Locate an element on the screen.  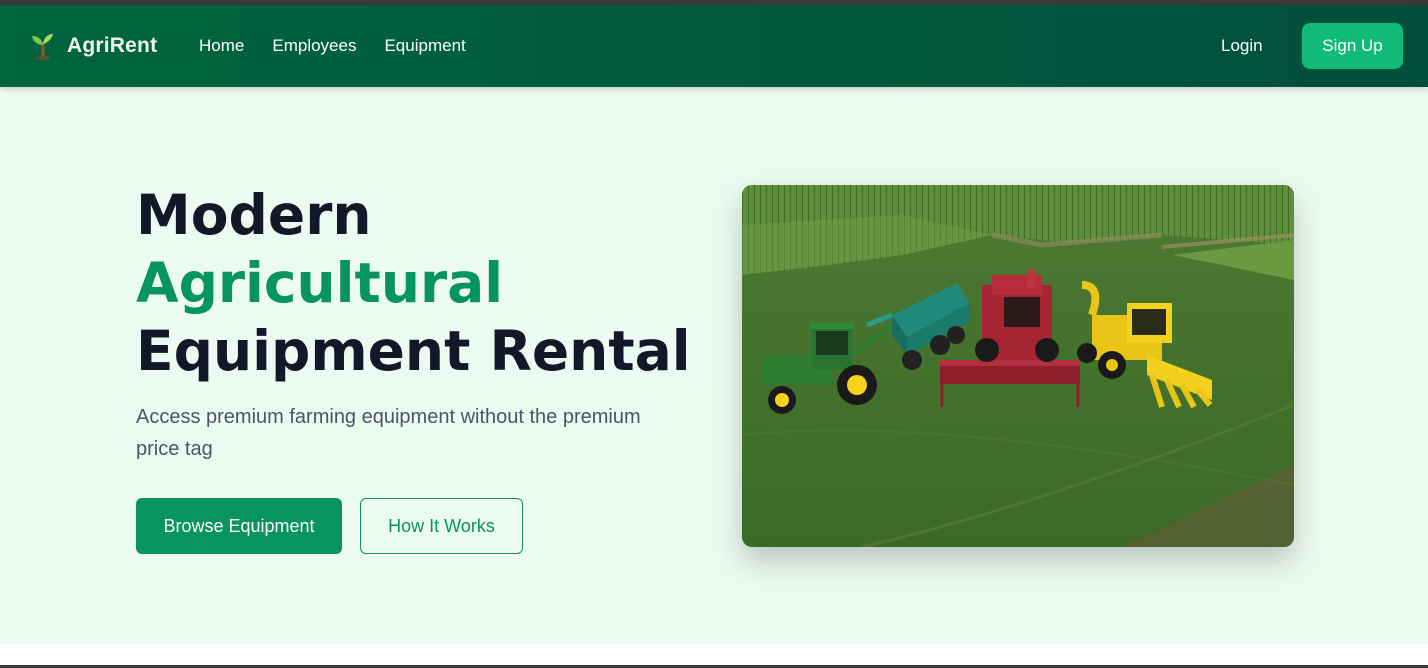
nav-link-equipment: Equipment is located at coordinates (424, 46).